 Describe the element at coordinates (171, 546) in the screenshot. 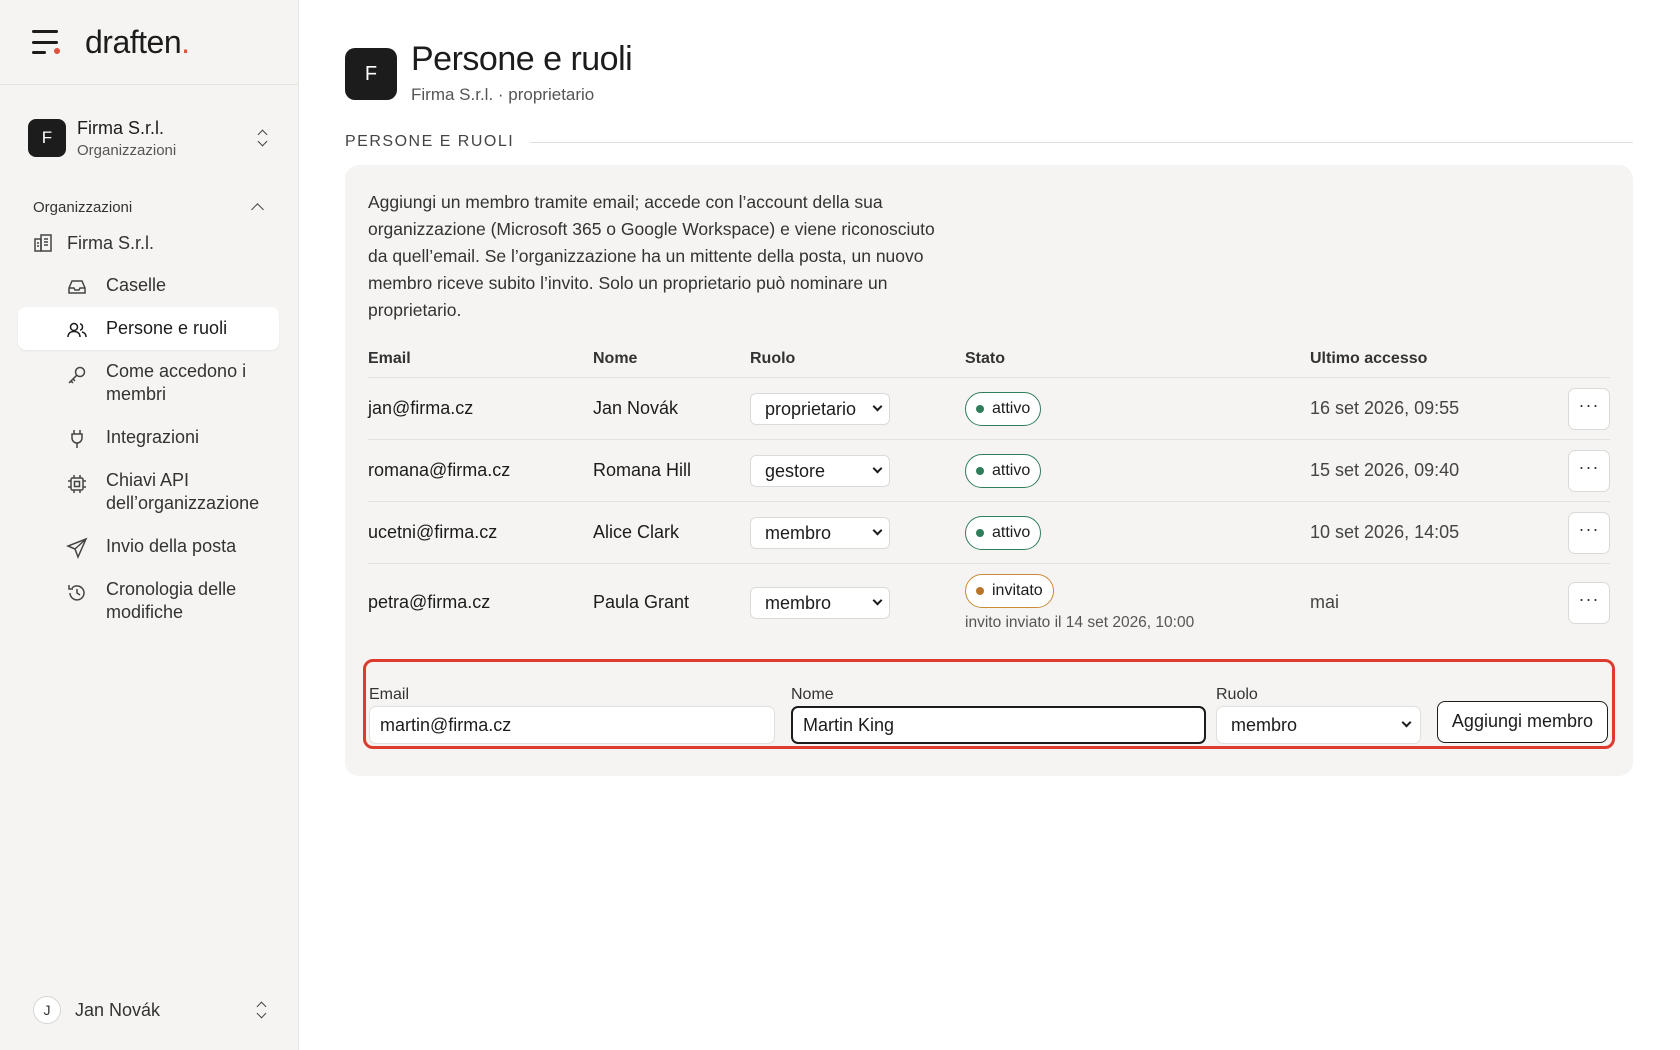

I see `sidebar-item-label: Invio della posta` at that location.